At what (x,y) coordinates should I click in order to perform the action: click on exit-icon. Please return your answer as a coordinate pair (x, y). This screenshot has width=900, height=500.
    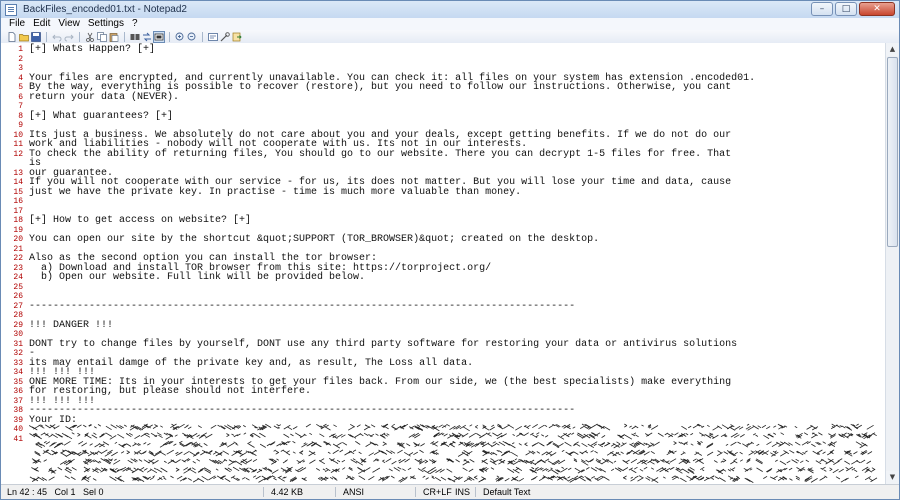
    Looking at the image, I should click on (237, 37).